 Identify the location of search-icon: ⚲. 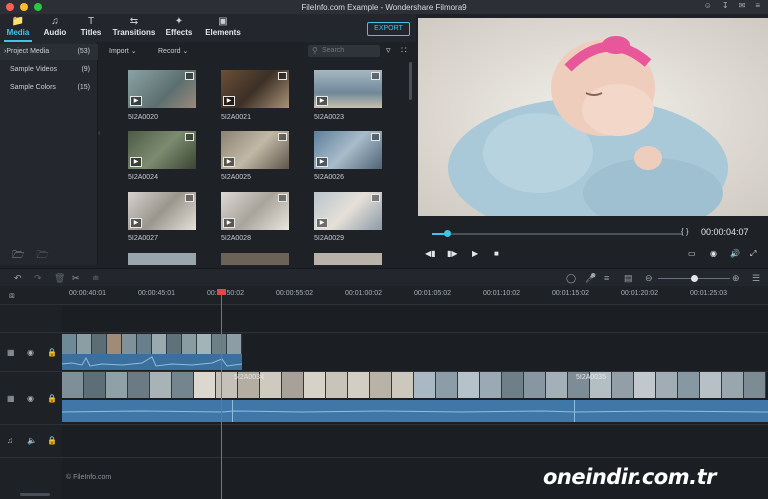
(315, 50).